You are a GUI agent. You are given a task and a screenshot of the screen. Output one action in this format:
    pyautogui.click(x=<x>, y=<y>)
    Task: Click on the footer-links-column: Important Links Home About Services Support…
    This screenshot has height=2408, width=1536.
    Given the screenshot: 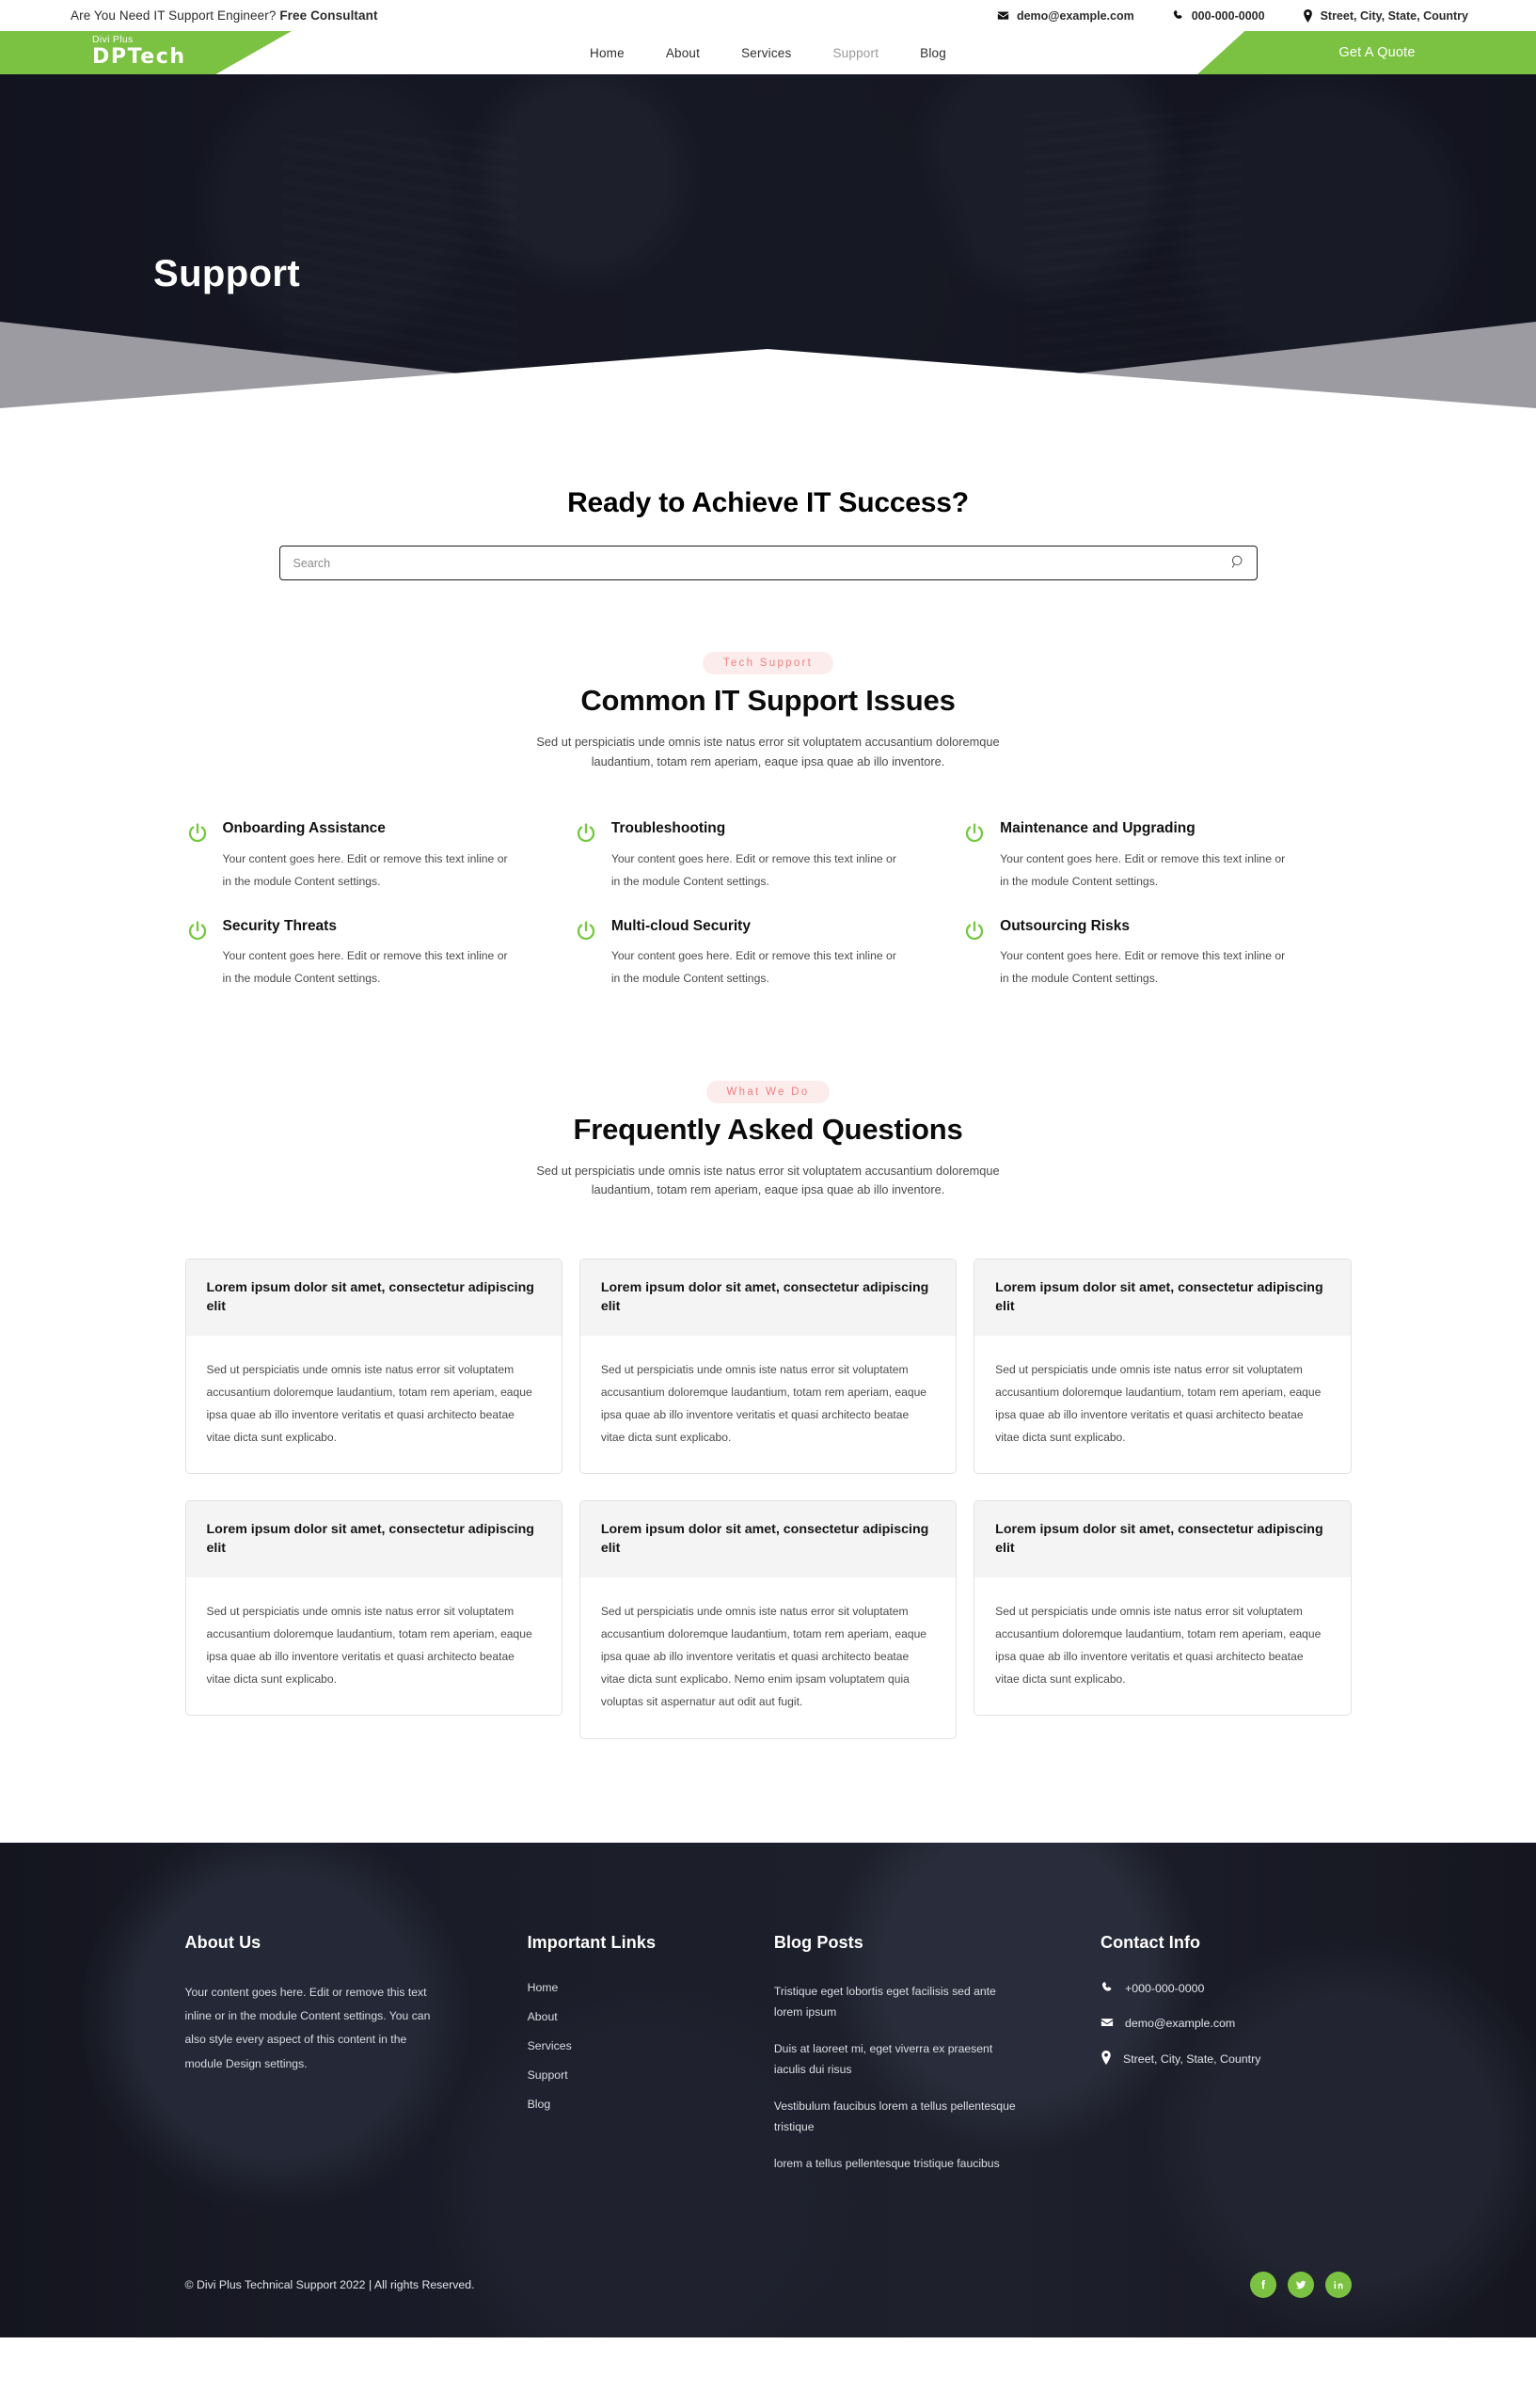 What is the action you would take?
    pyautogui.click(x=642, y=2054)
    